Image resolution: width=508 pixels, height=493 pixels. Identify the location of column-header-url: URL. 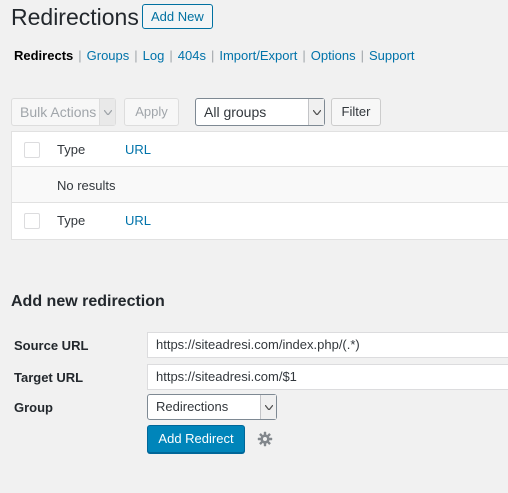
(138, 149).